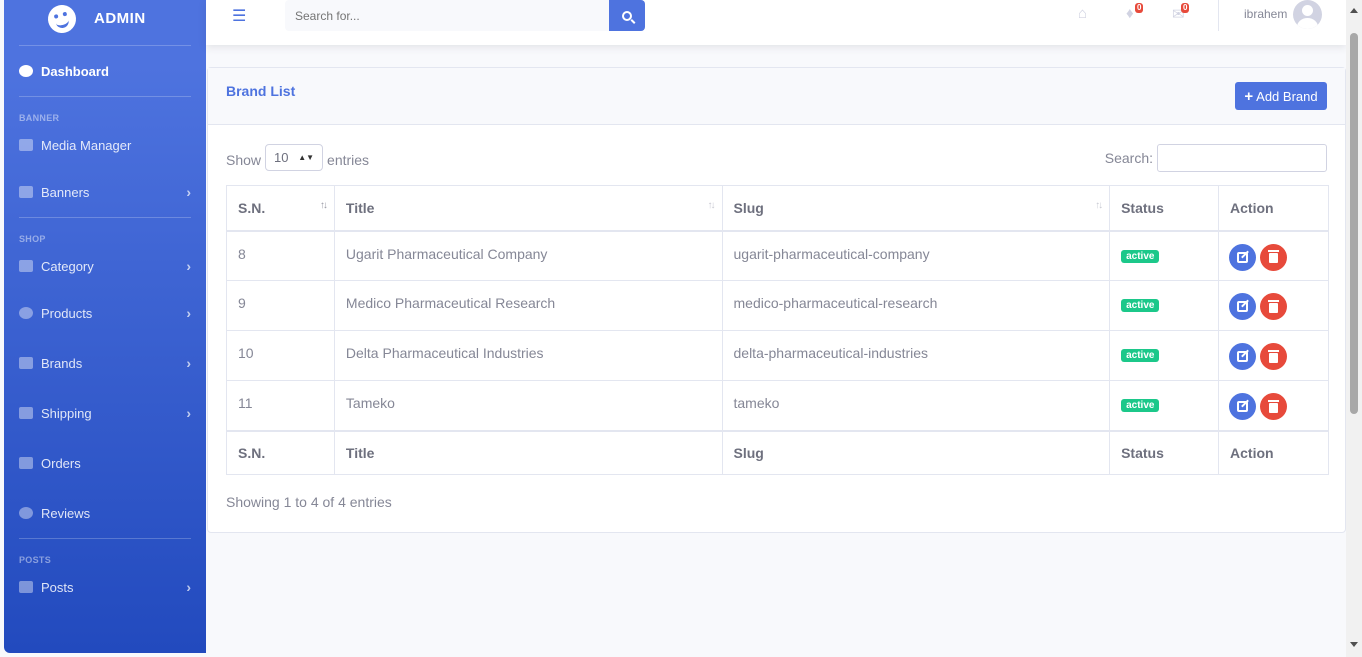 This screenshot has height=657, width=1362. Describe the element at coordinates (281, 157) in the screenshot. I see `entries-select-value: 10` at that location.